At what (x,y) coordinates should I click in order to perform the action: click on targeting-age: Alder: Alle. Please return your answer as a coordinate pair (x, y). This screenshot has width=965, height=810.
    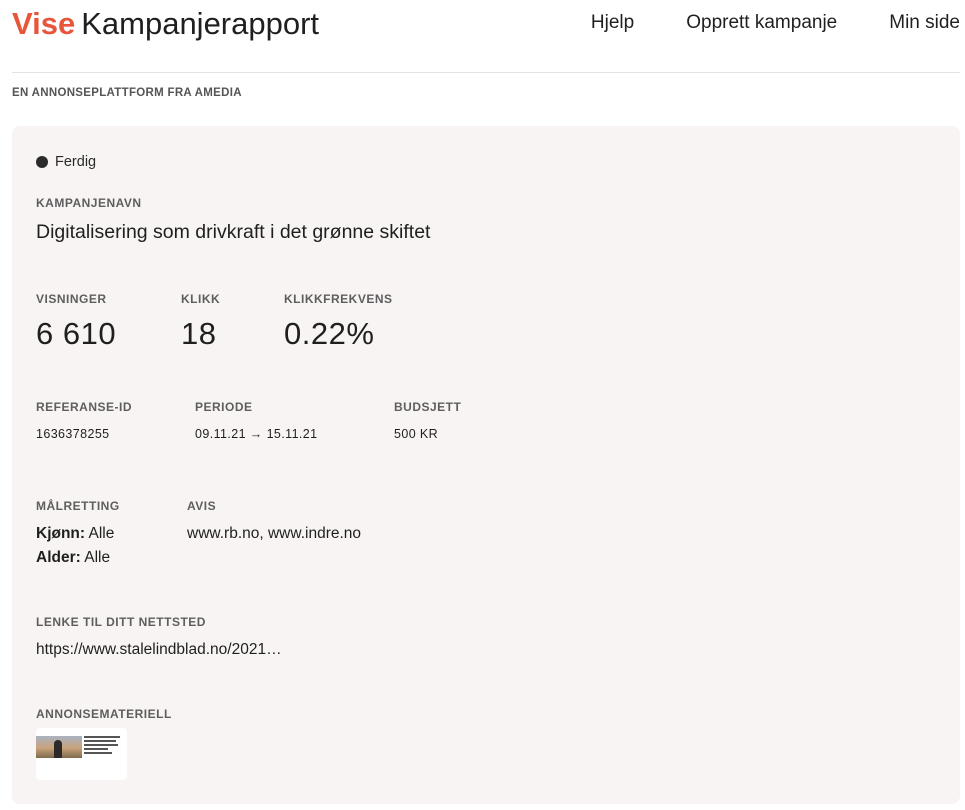
    Looking at the image, I should click on (73, 558).